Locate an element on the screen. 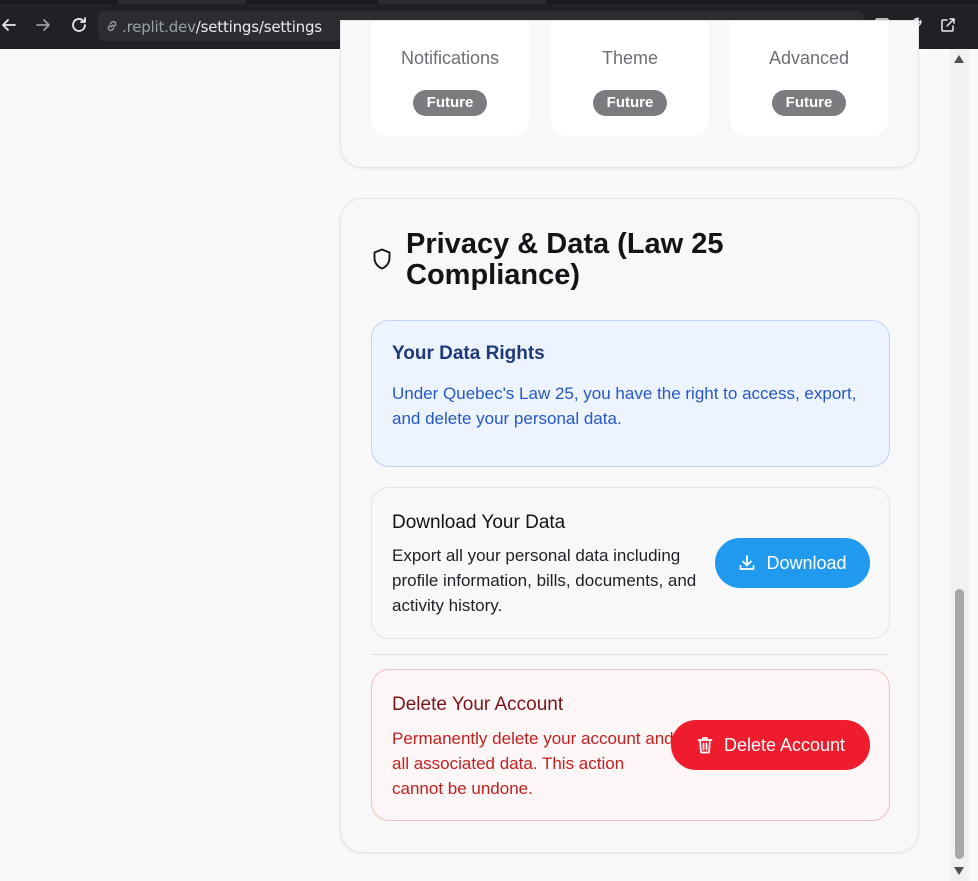 The image size is (978, 881). download-icon is located at coordinates (747, 562).